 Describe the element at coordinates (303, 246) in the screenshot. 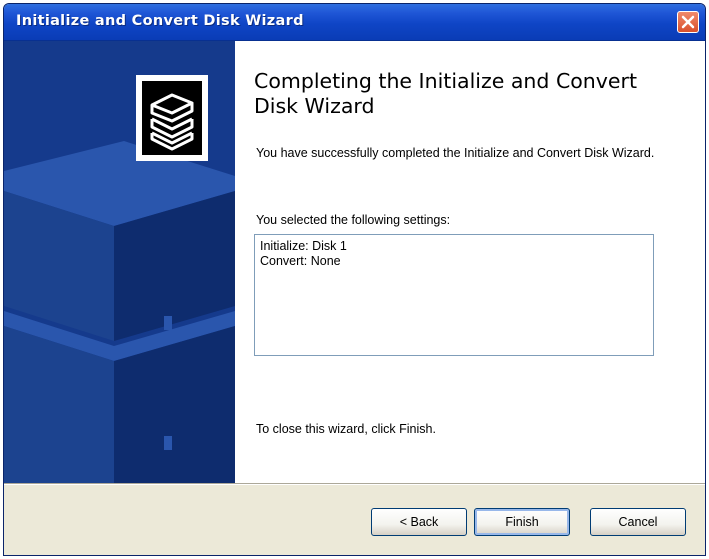

I see `settings-line: Initialize: Disk 1` at that location.